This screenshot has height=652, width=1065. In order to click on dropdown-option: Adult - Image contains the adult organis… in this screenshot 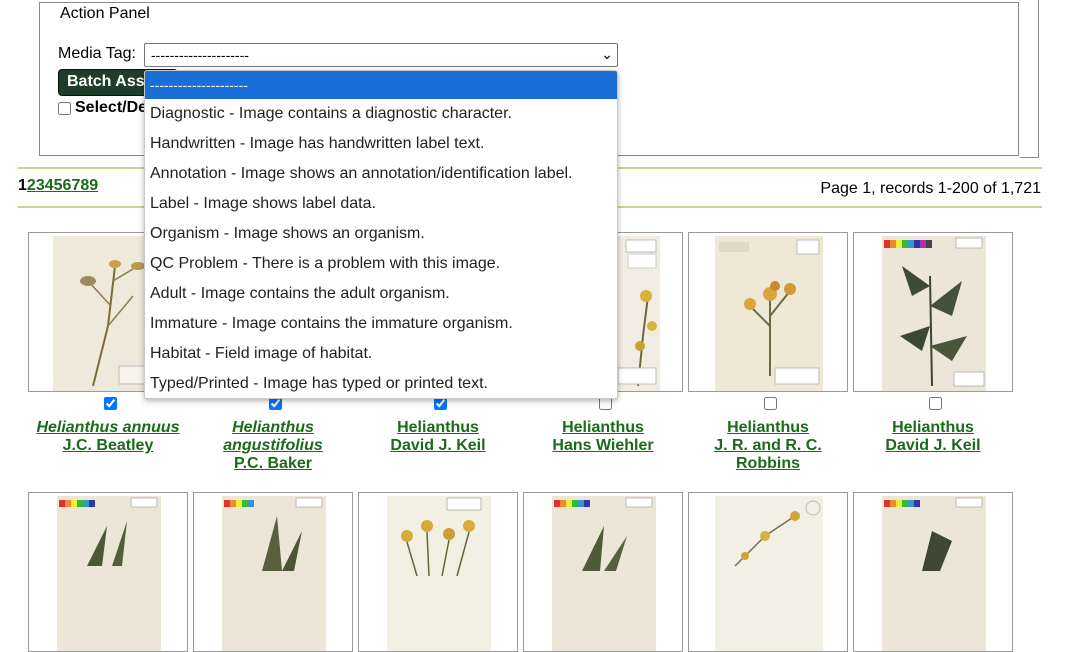, I will do `click(381, 294)`.